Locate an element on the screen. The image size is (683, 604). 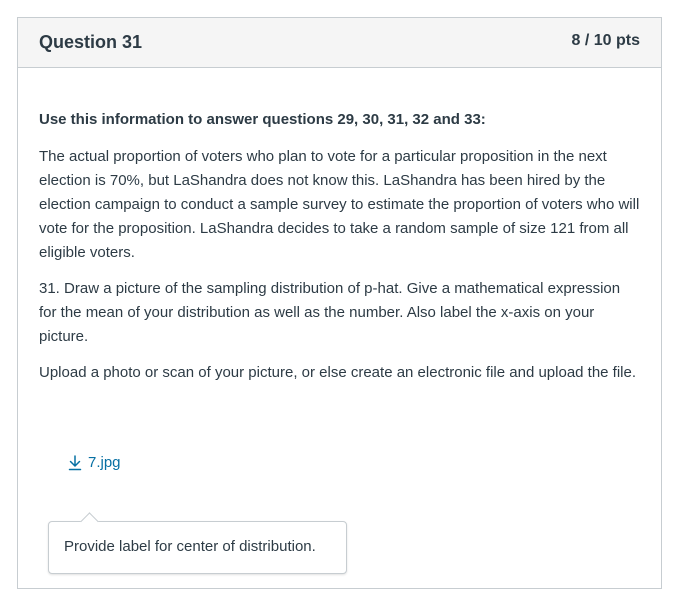
question-points: 8 / 10 pts is located at coordinates (605, 40).